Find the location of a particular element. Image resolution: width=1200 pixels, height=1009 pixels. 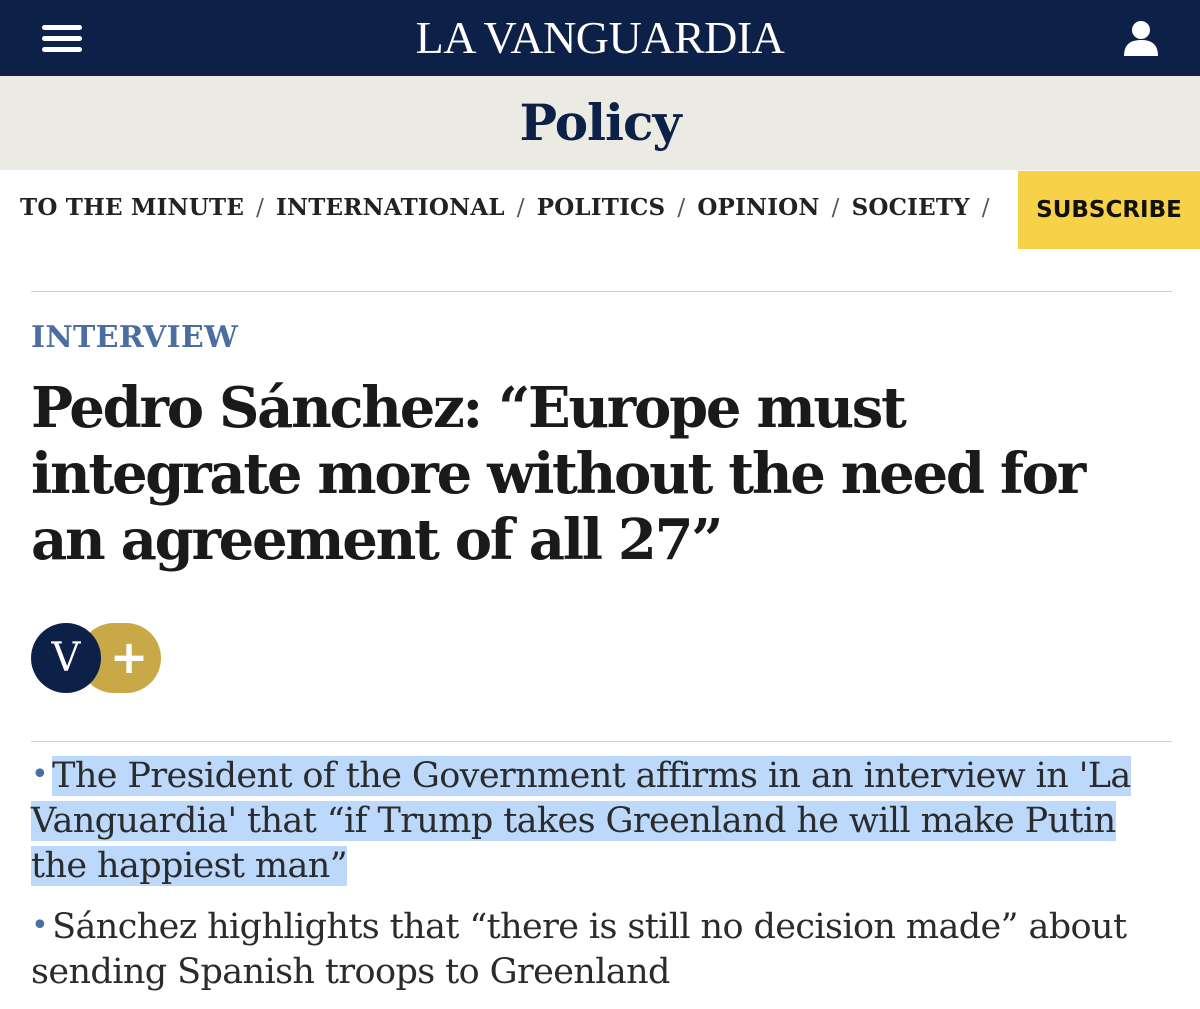

nav-item-to-the-minute: TO THE MINUTE is located at coordinates (132, 207).